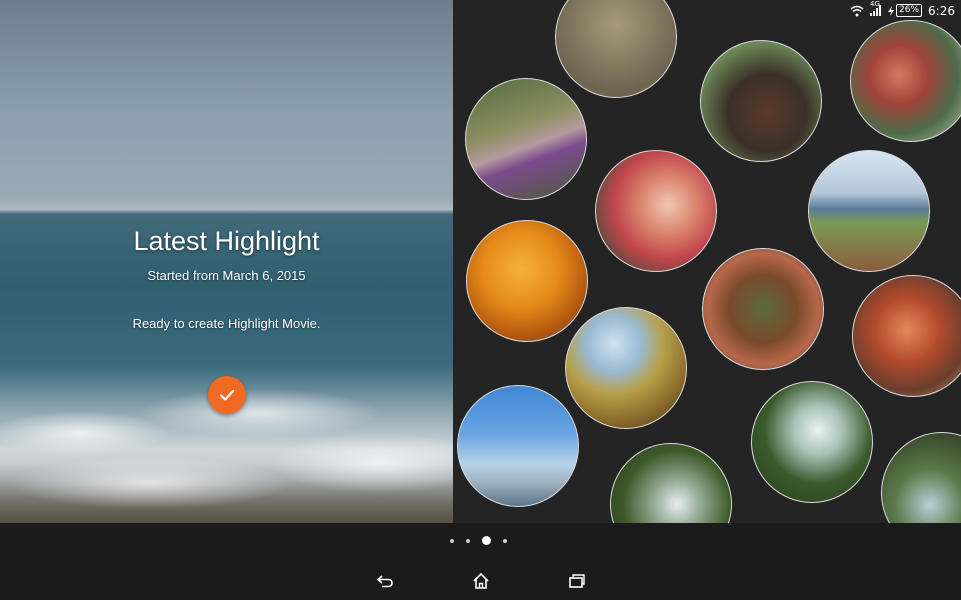  I want to click on battery-level: 26%, so click(909, 10).